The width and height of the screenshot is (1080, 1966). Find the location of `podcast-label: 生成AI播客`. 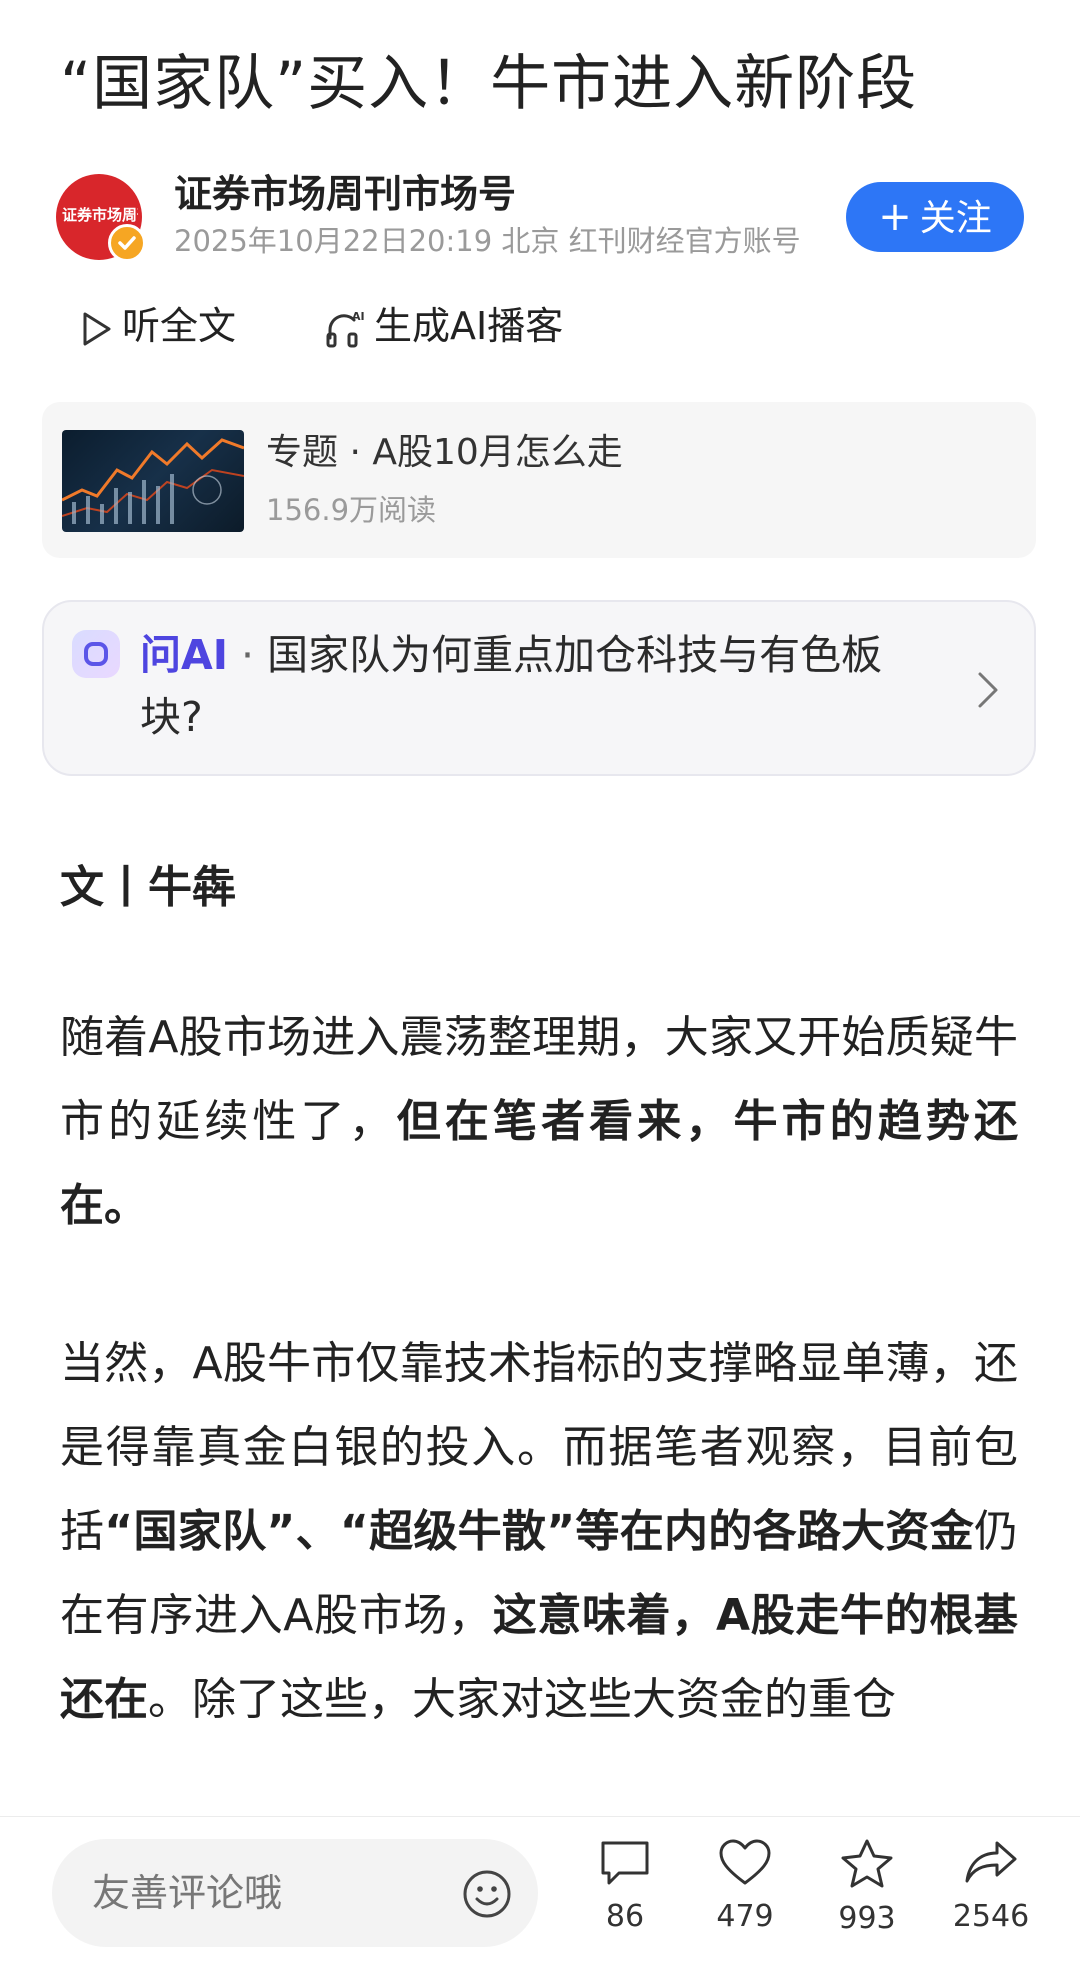

podcast-label: 生成AI播客 is located at coordinates (469, 326).